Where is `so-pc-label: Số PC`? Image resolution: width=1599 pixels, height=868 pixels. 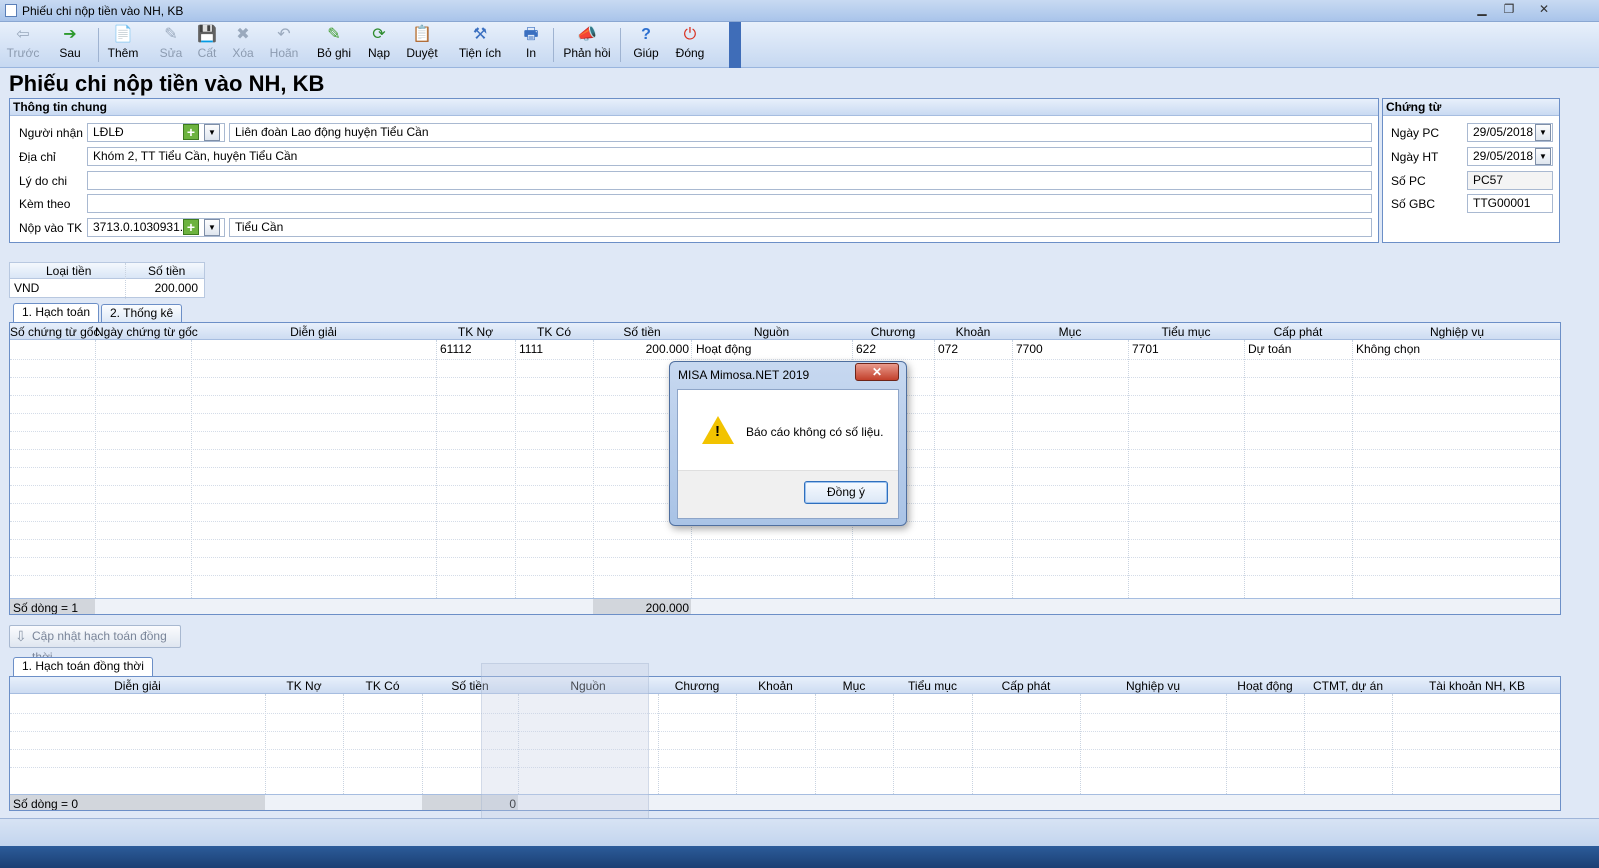
so-pc-label: Số PC is located at coordinates (1408, 181).